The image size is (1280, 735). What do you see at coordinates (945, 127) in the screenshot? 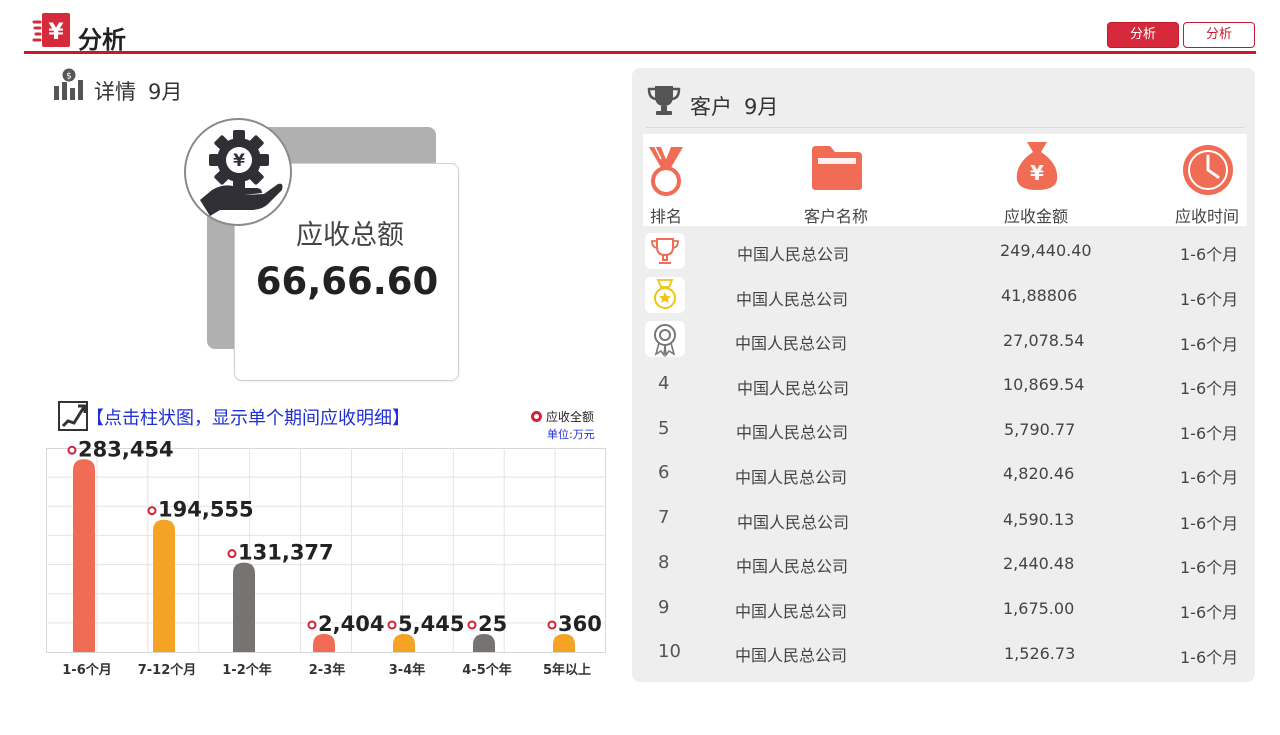
I see `panel-divider` at bounding box center [945, 127].